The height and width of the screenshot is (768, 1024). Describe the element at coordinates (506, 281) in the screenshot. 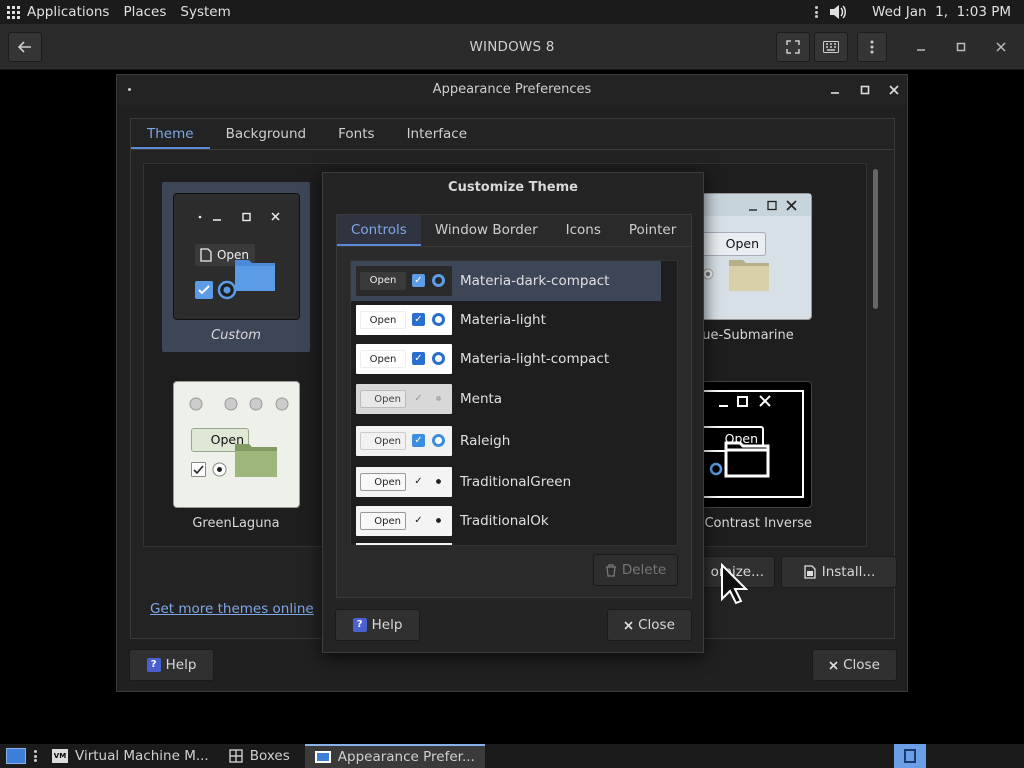

I see `list-item: Open ✓ Materia-dark-compact` at that location.